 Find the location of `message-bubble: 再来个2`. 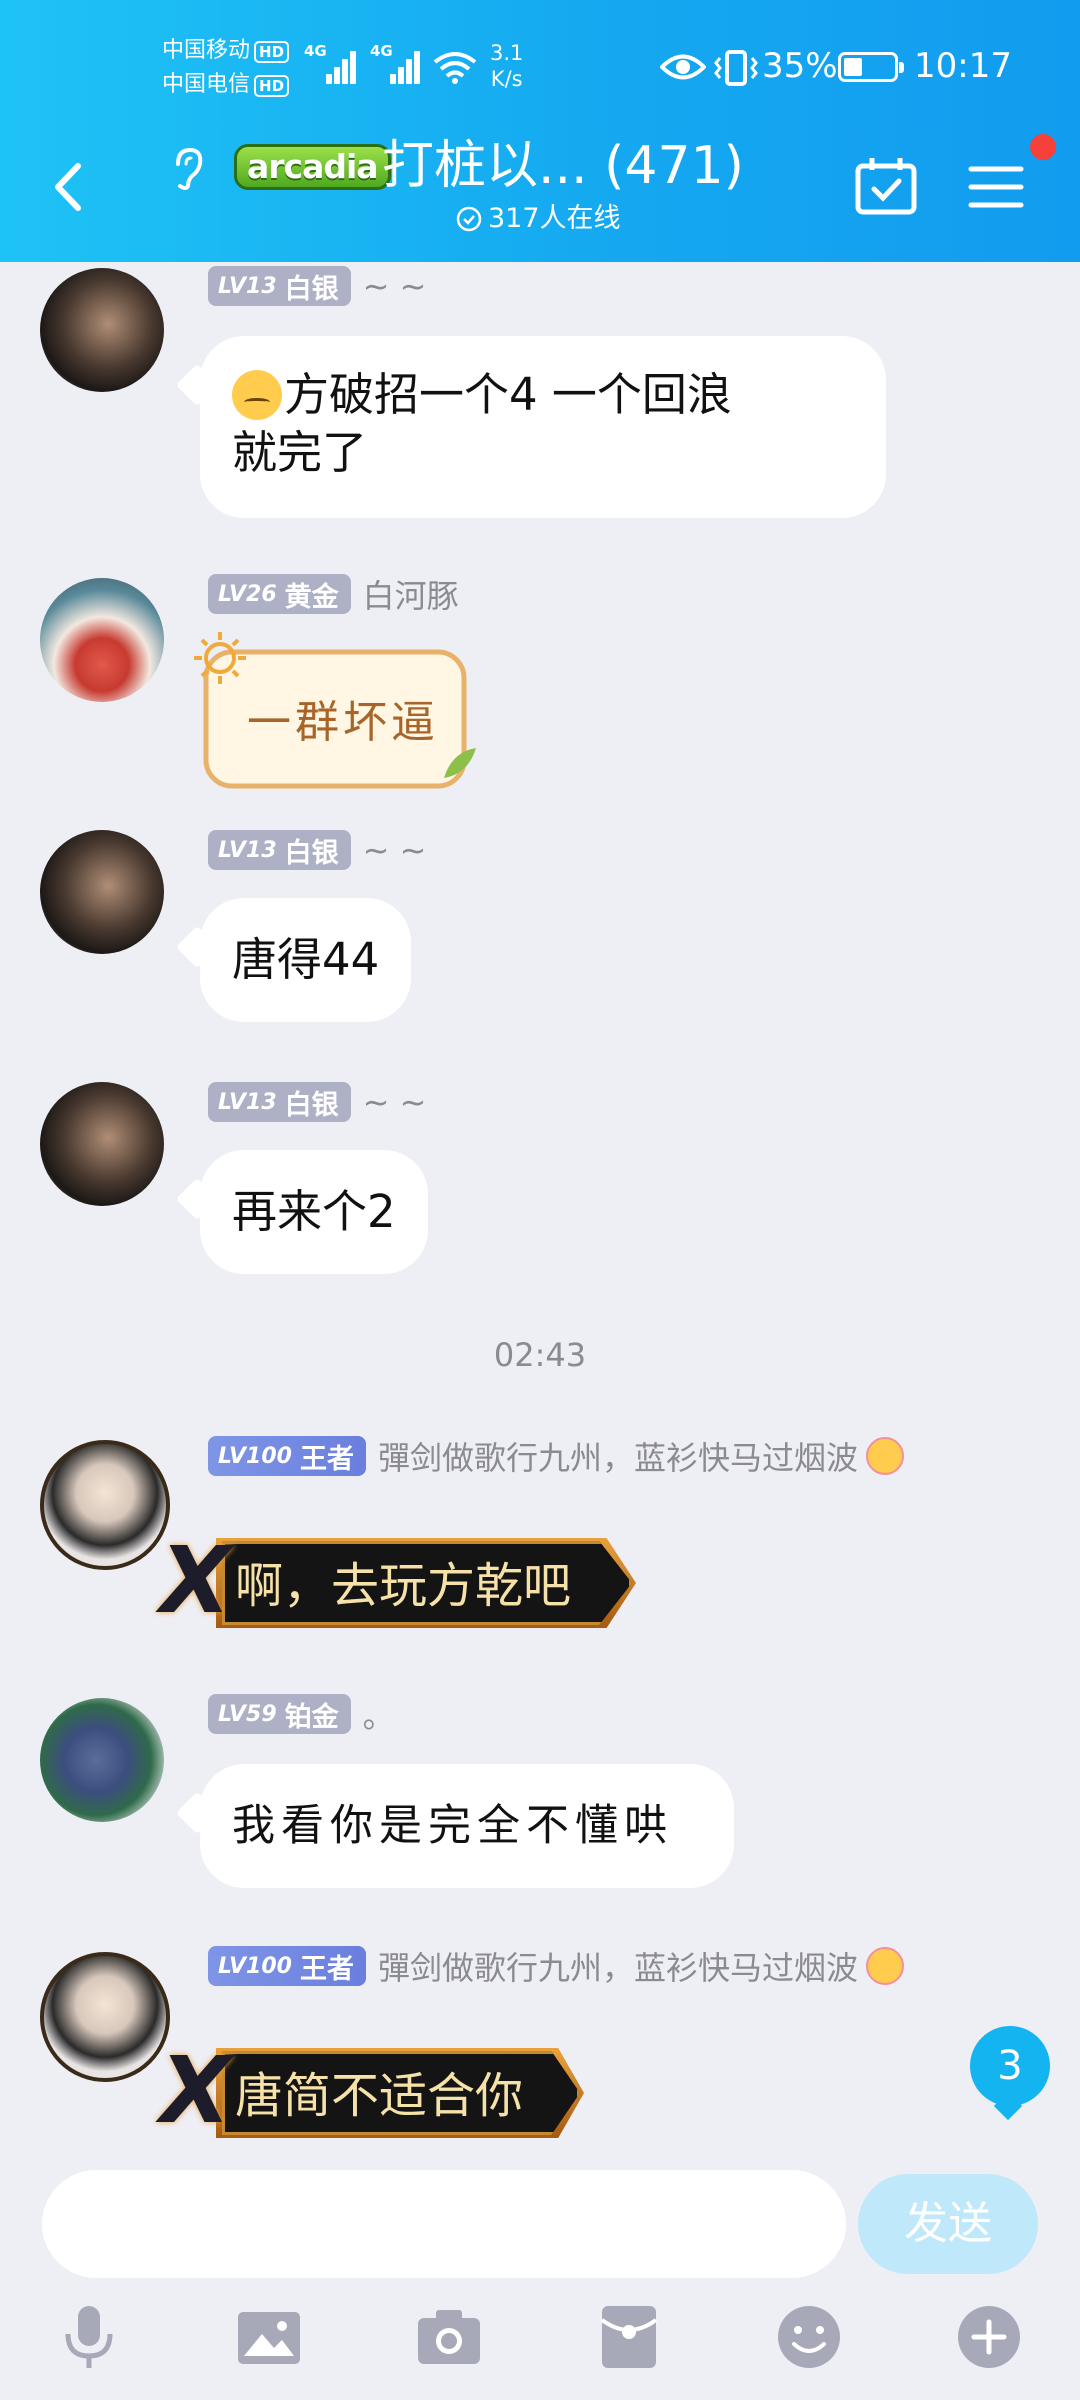

message-bubble: 再来个2 is located at coordinates (314, 1212).